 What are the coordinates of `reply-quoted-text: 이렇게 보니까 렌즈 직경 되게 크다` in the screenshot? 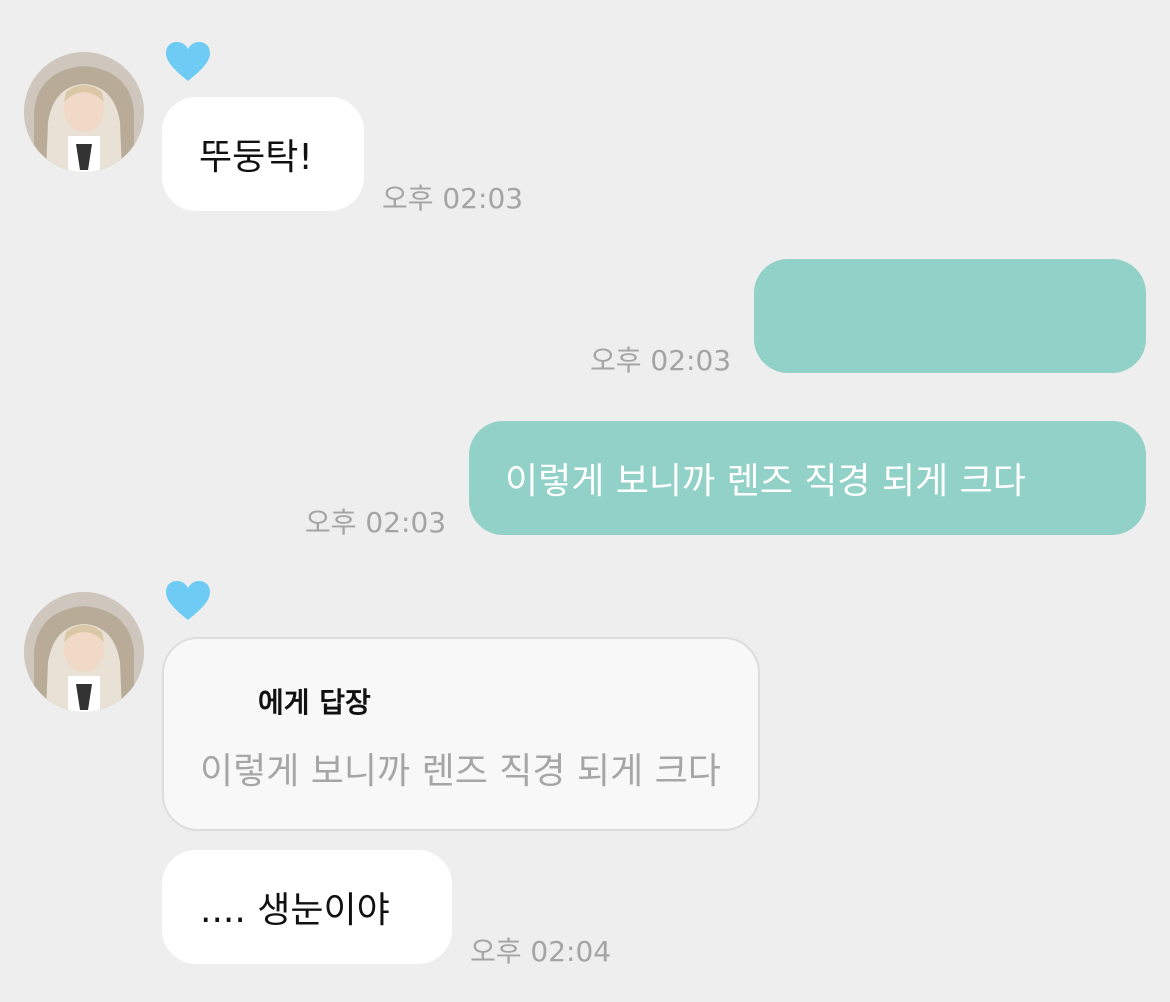 It's located at (460, 771).